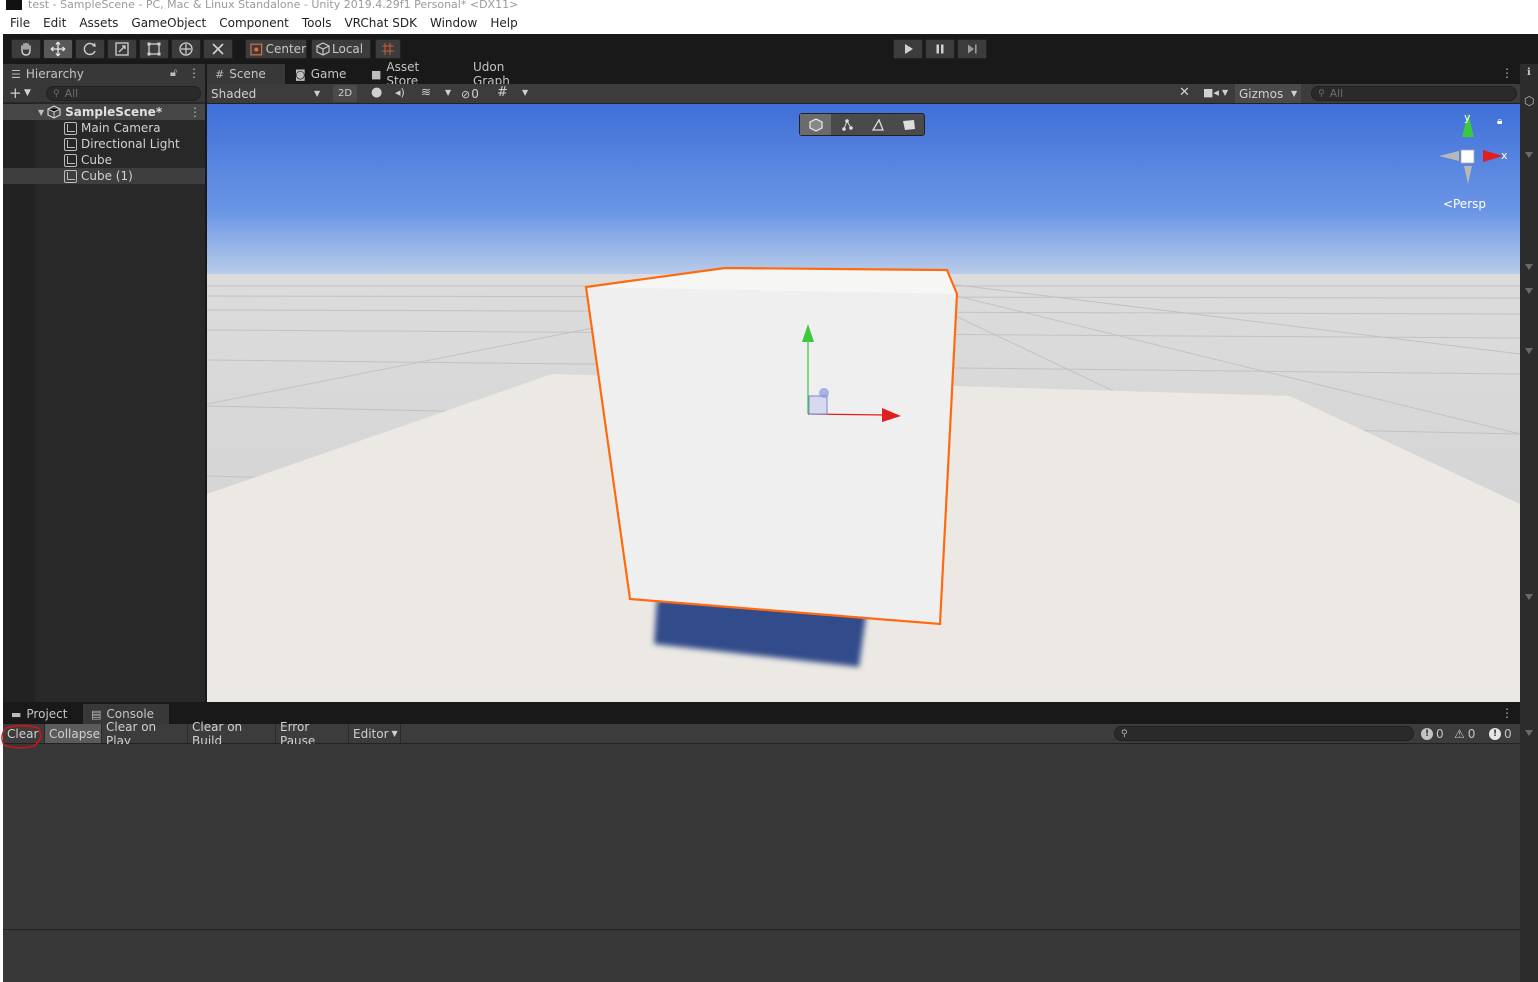 This screenshot has width=1538, height=982. I want to click on cube-mode-icon, so click(815, 124).